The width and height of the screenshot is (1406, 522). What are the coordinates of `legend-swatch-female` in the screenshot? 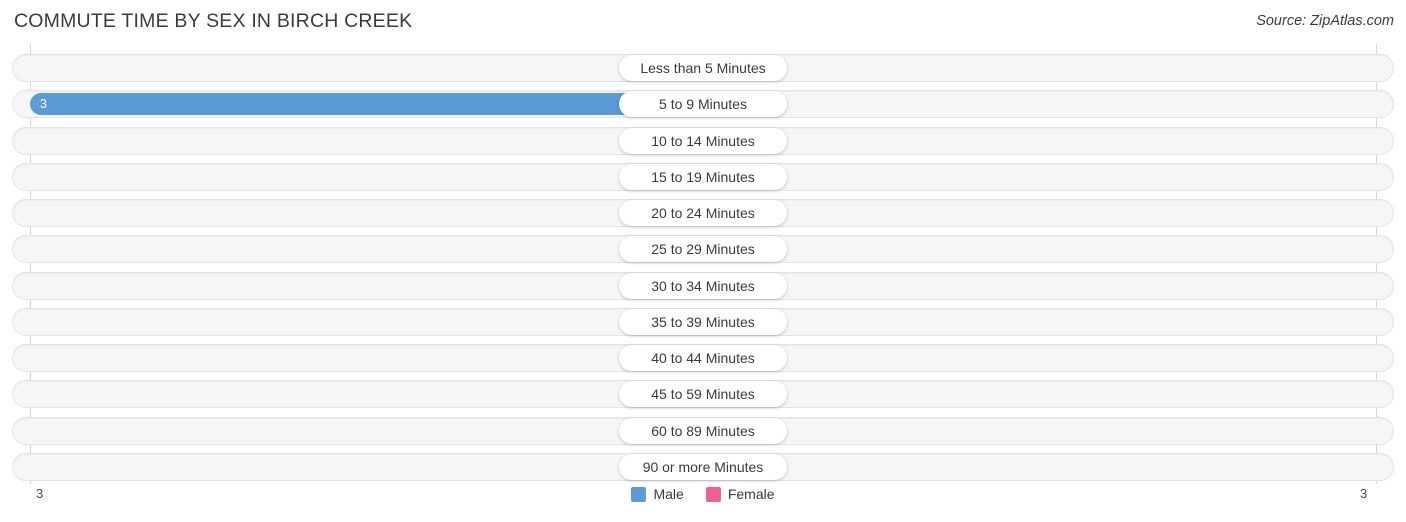 It's located at (713, 494).